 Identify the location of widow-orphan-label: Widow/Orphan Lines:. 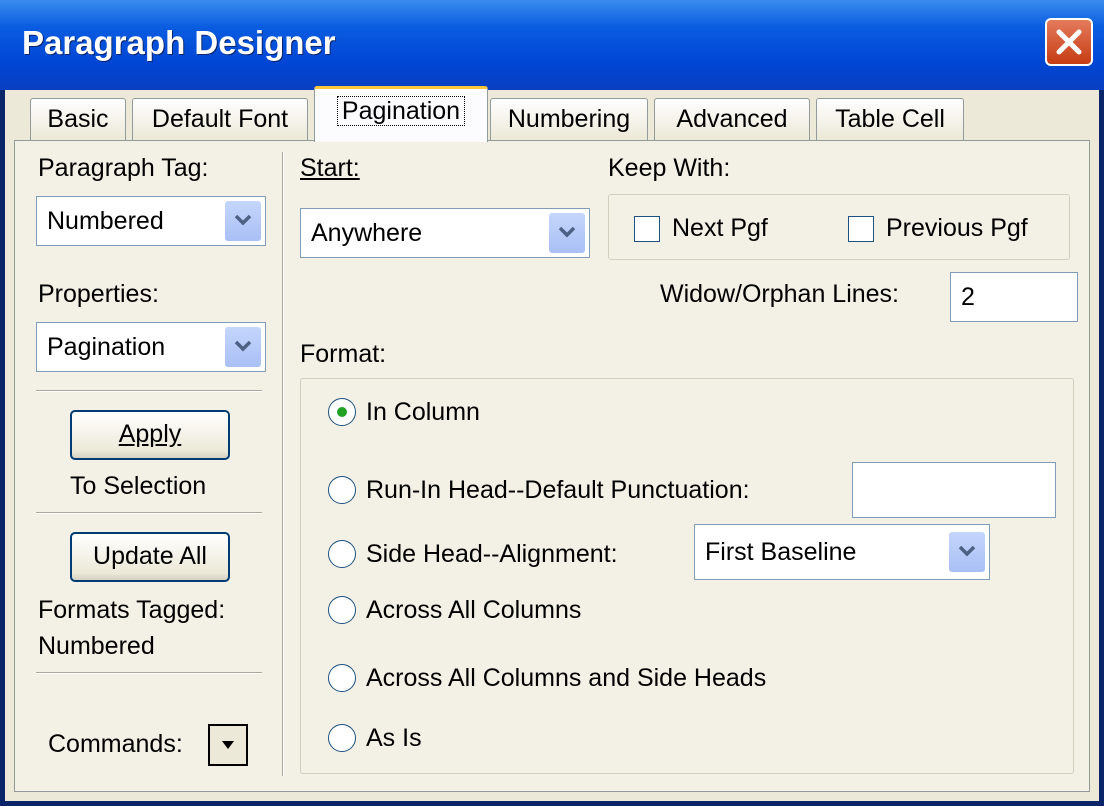
(780, 294).